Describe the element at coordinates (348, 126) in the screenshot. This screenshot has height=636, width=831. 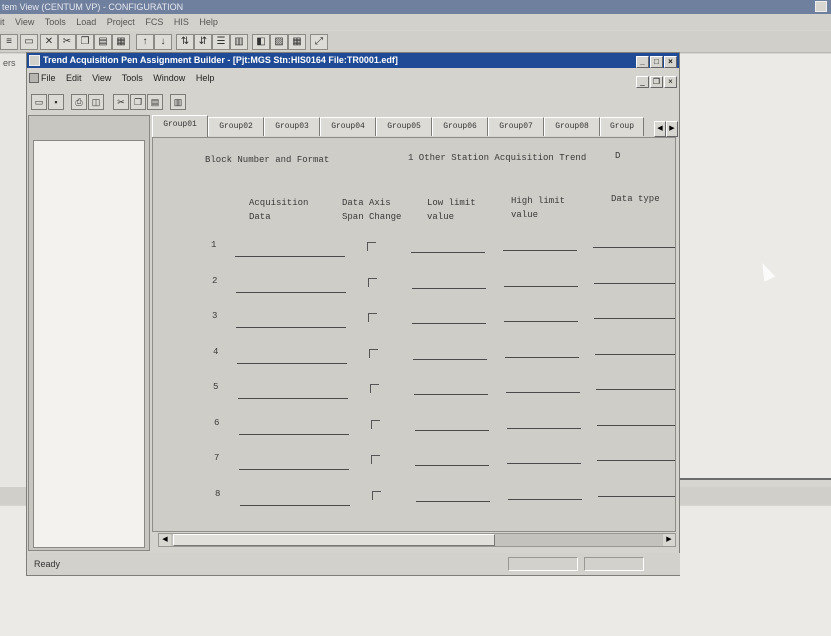
I see `tab-group04: Group04` at that location.